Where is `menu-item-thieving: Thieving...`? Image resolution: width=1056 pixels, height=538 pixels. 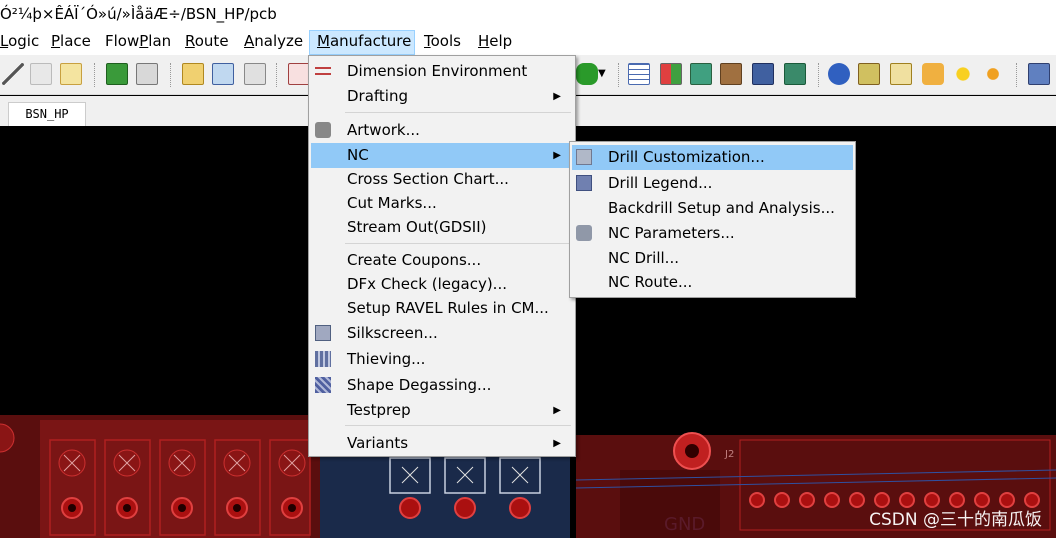
menu-item-thieving: Thieving... is located at coordinates (442, 359).